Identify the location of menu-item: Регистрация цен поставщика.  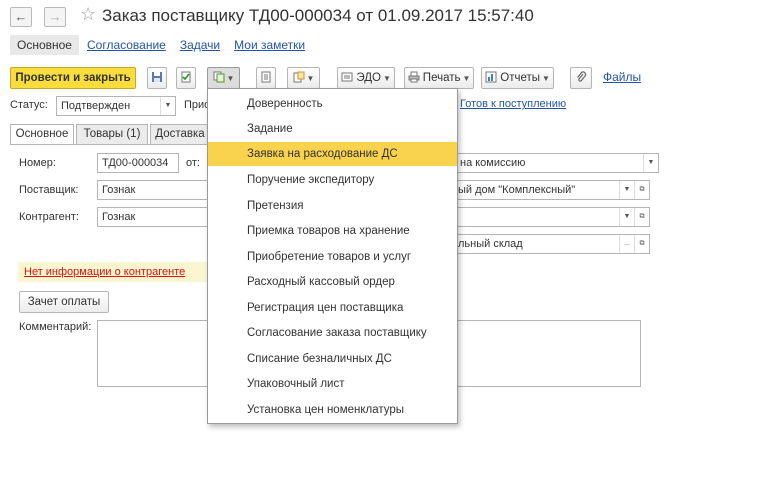
(332, 308).